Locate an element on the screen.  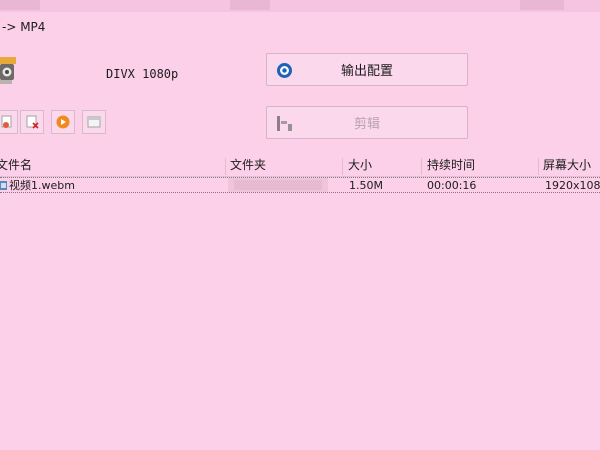
settings-icon is located at coordinates (284, 70).